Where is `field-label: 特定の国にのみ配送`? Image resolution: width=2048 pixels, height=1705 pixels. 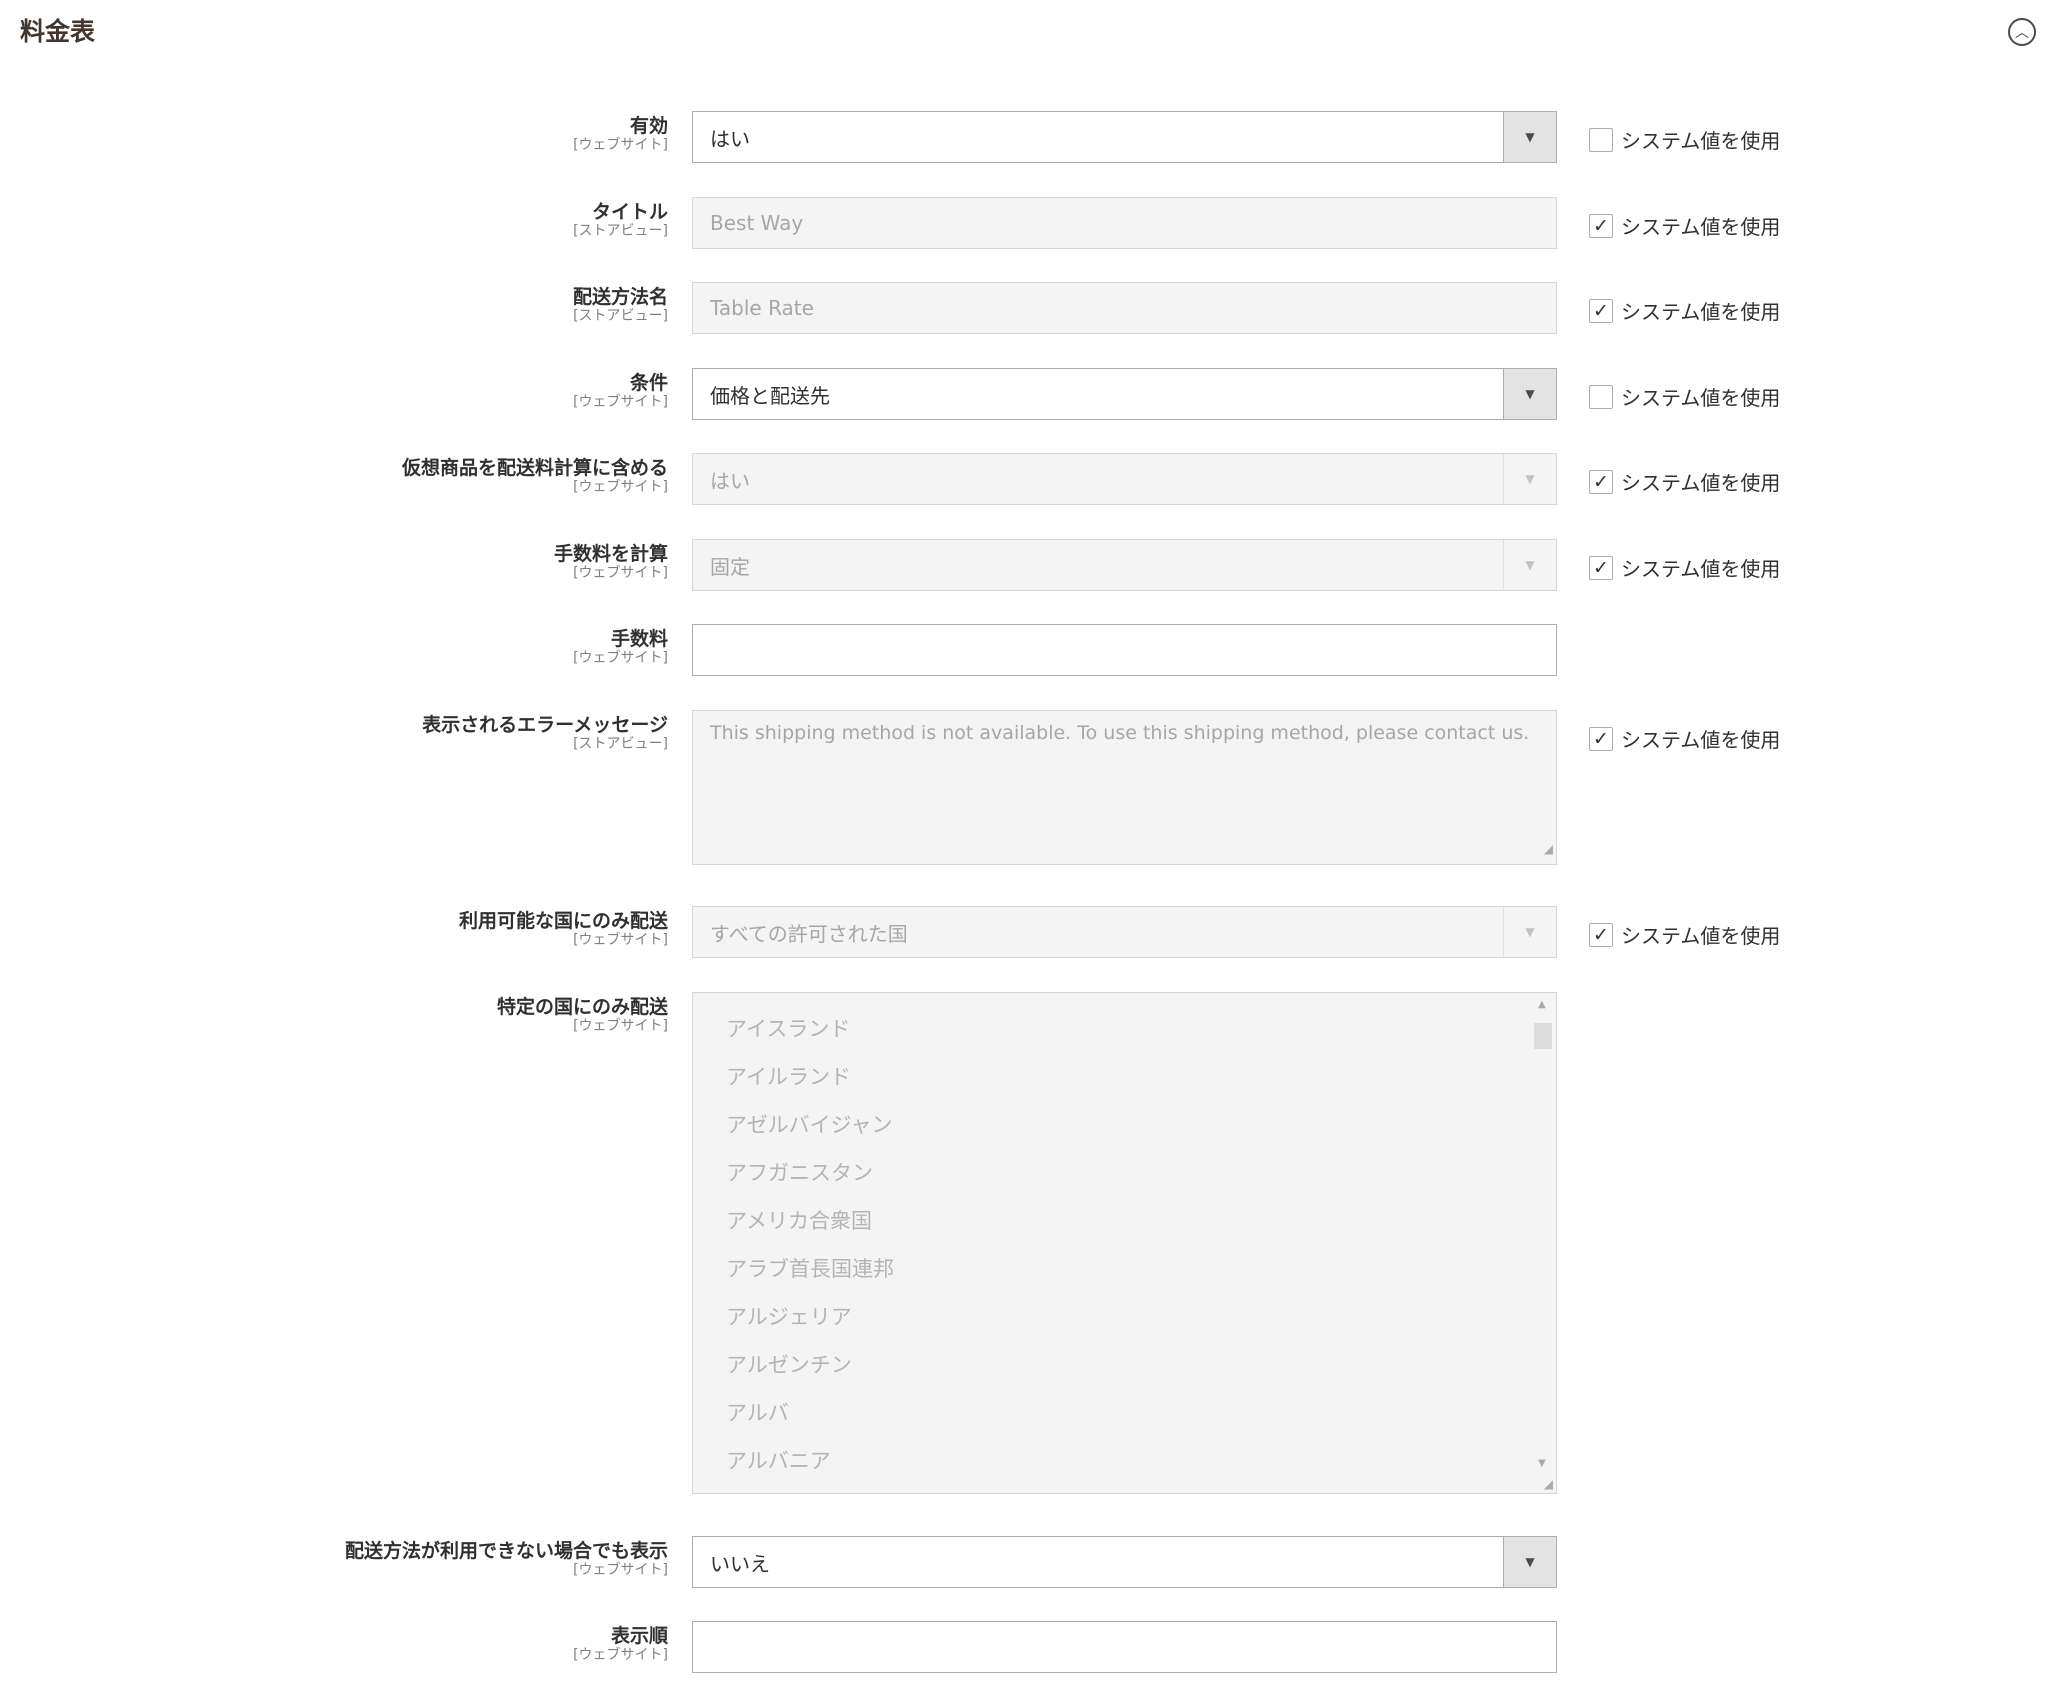 field-label: 特定の国にのみ配送 is located at coordinates (582, 1007).